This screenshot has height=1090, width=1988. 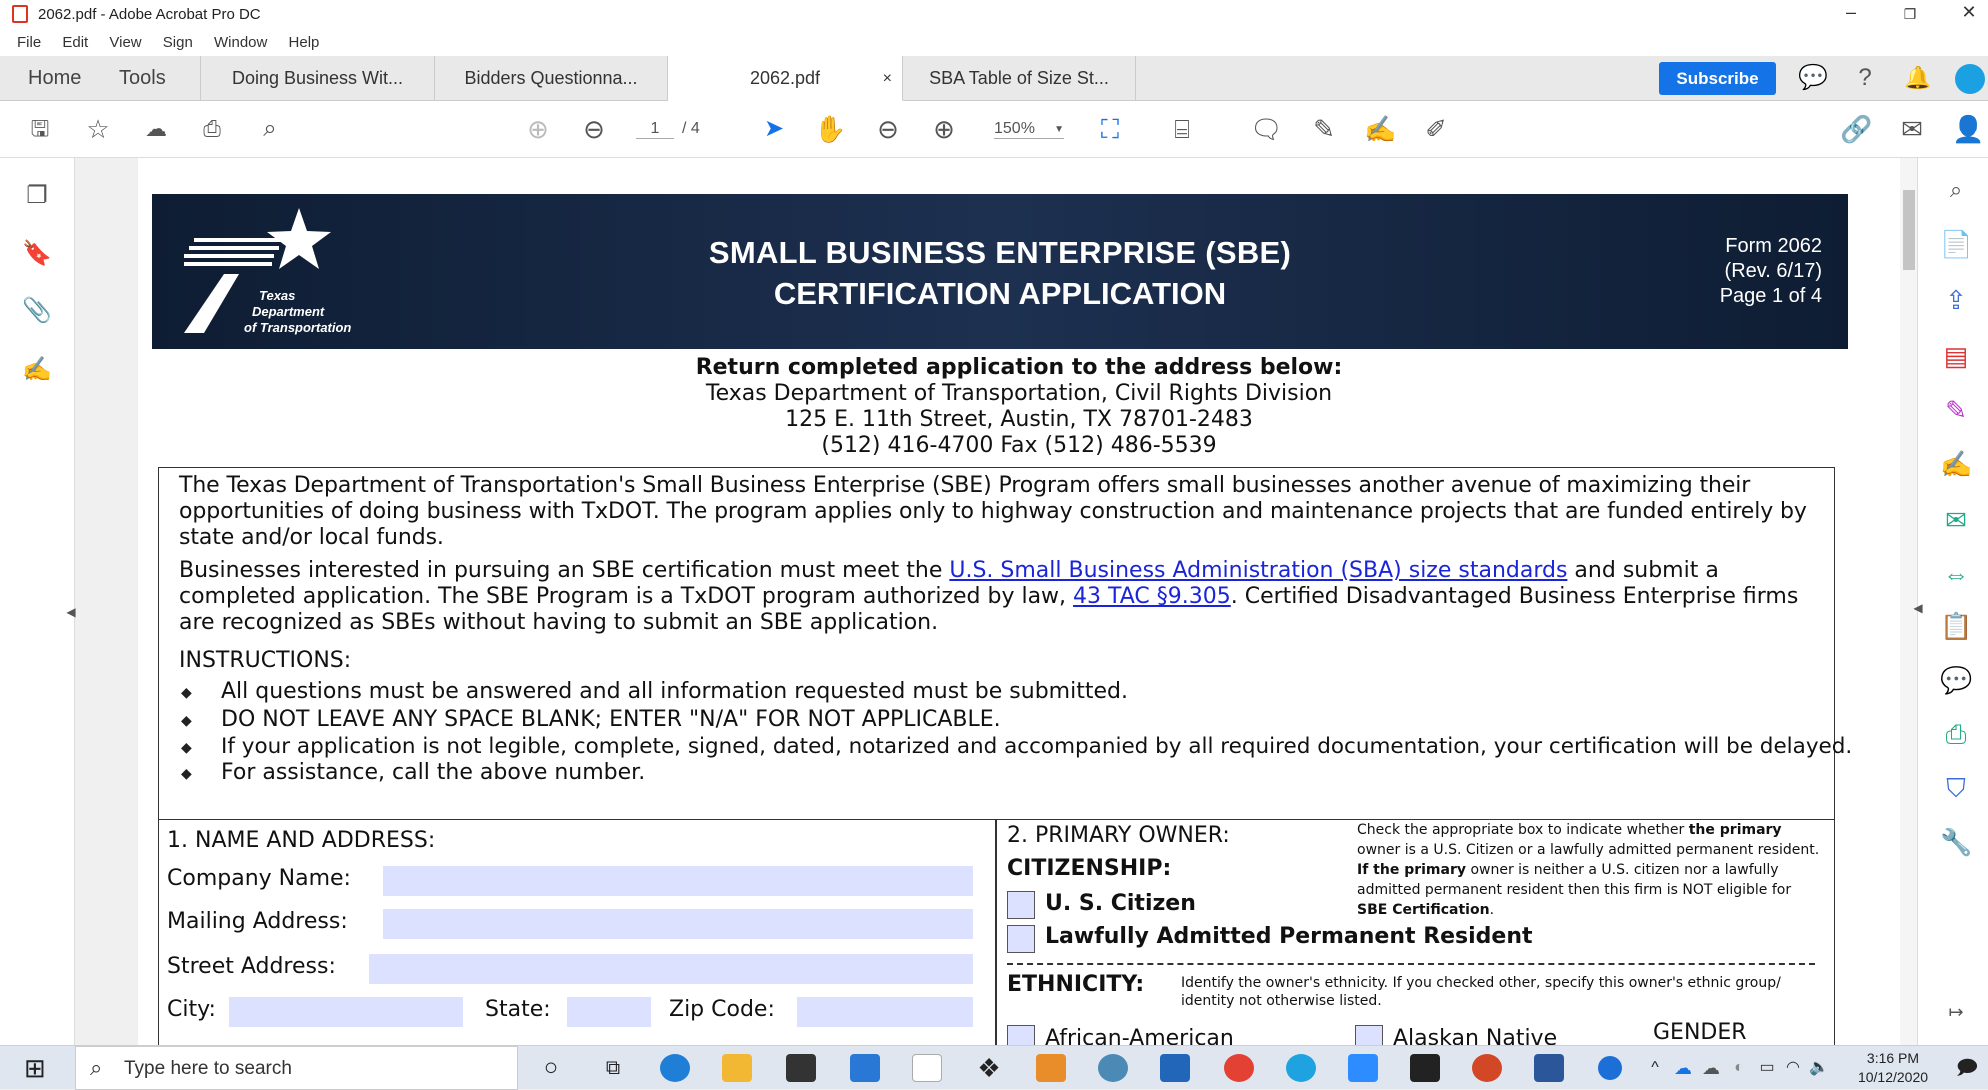 I want to click on home-tab: Home, so click(x=54, y=78).